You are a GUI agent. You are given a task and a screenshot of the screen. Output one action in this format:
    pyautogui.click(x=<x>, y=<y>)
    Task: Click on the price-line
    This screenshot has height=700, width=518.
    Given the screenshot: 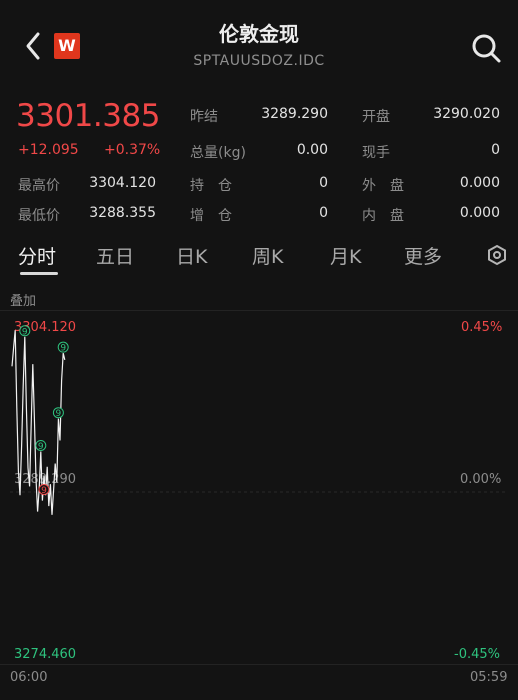 What is the action you would take?
    pyautogui.click(x=38, y=422)
    